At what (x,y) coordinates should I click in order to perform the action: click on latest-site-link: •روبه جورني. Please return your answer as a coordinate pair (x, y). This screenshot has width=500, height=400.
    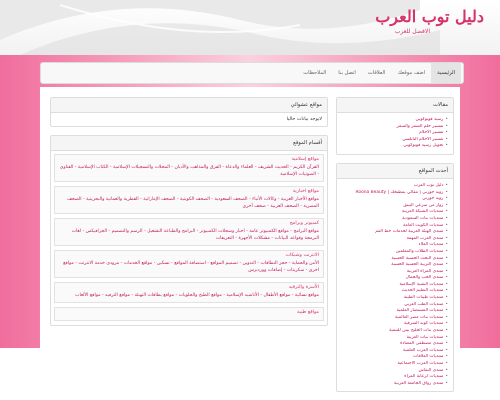
    Looking at the image, I should click on (395, 199).